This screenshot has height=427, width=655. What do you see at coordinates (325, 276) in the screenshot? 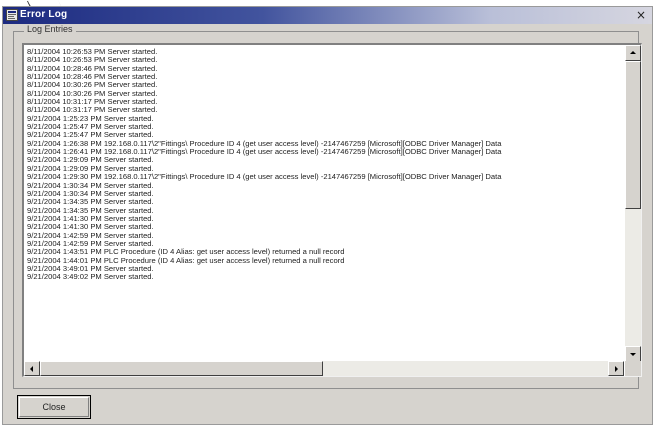
I see `log-entry: 9/21/2004 3:49:02 PM Server started.` at bounding box center [325, 276].